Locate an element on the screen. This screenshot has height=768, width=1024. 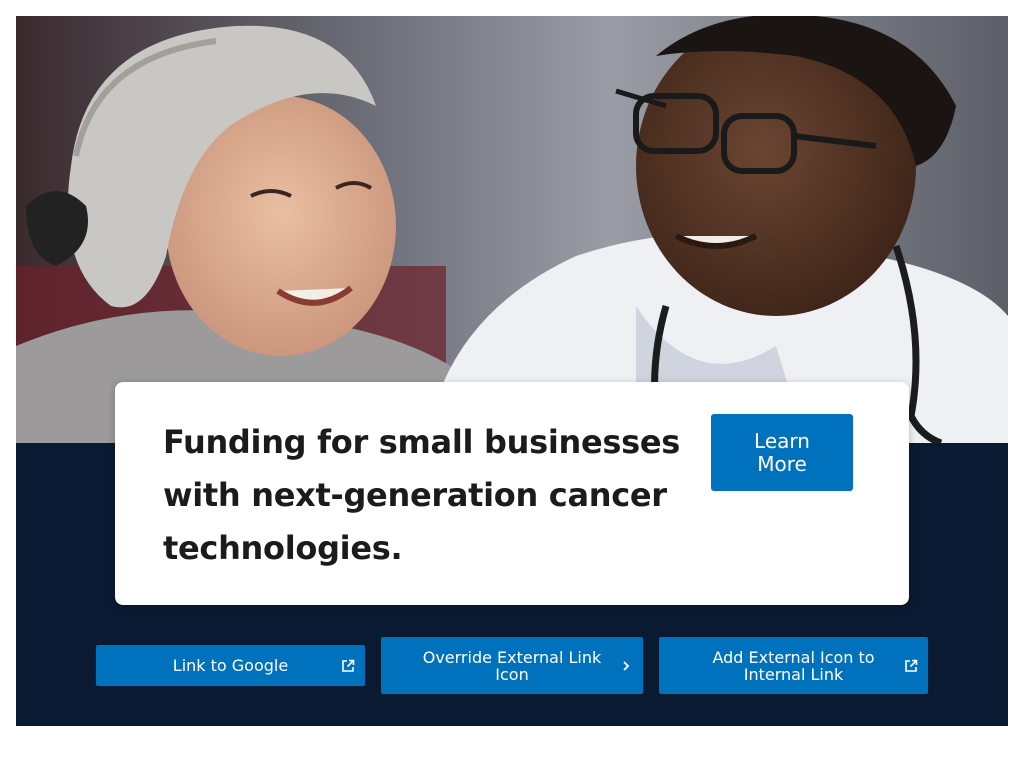
add-external-icon-to-internal-link-label: Add External Icon to Internal Link is located at coordinates (793, 665).